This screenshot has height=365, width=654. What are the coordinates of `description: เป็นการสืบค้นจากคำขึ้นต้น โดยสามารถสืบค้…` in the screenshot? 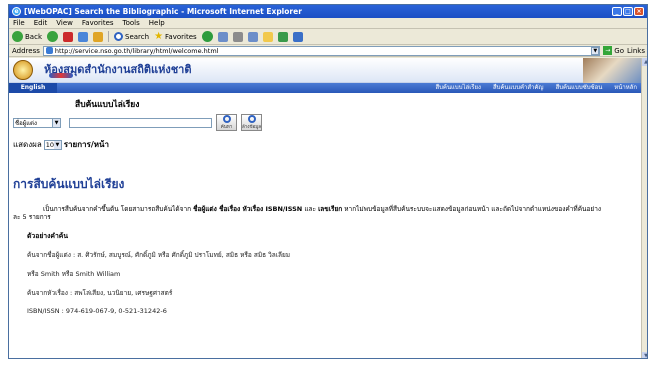 It's located at (307, 213).